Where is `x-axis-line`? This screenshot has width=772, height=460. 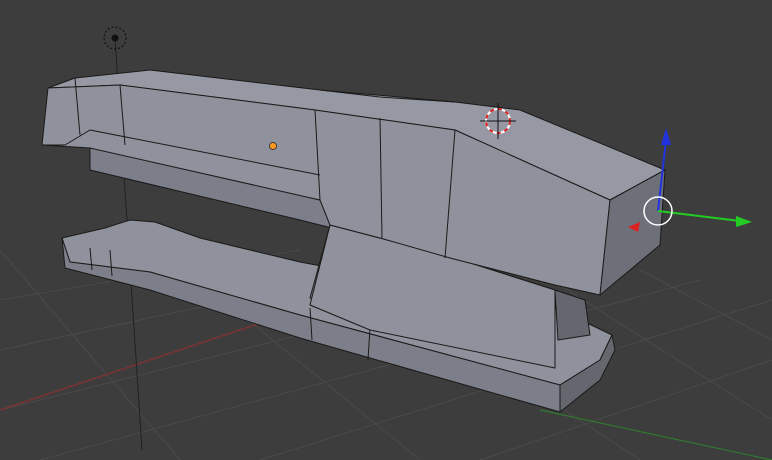
x-axis-line is located at coordinates (150, 360).